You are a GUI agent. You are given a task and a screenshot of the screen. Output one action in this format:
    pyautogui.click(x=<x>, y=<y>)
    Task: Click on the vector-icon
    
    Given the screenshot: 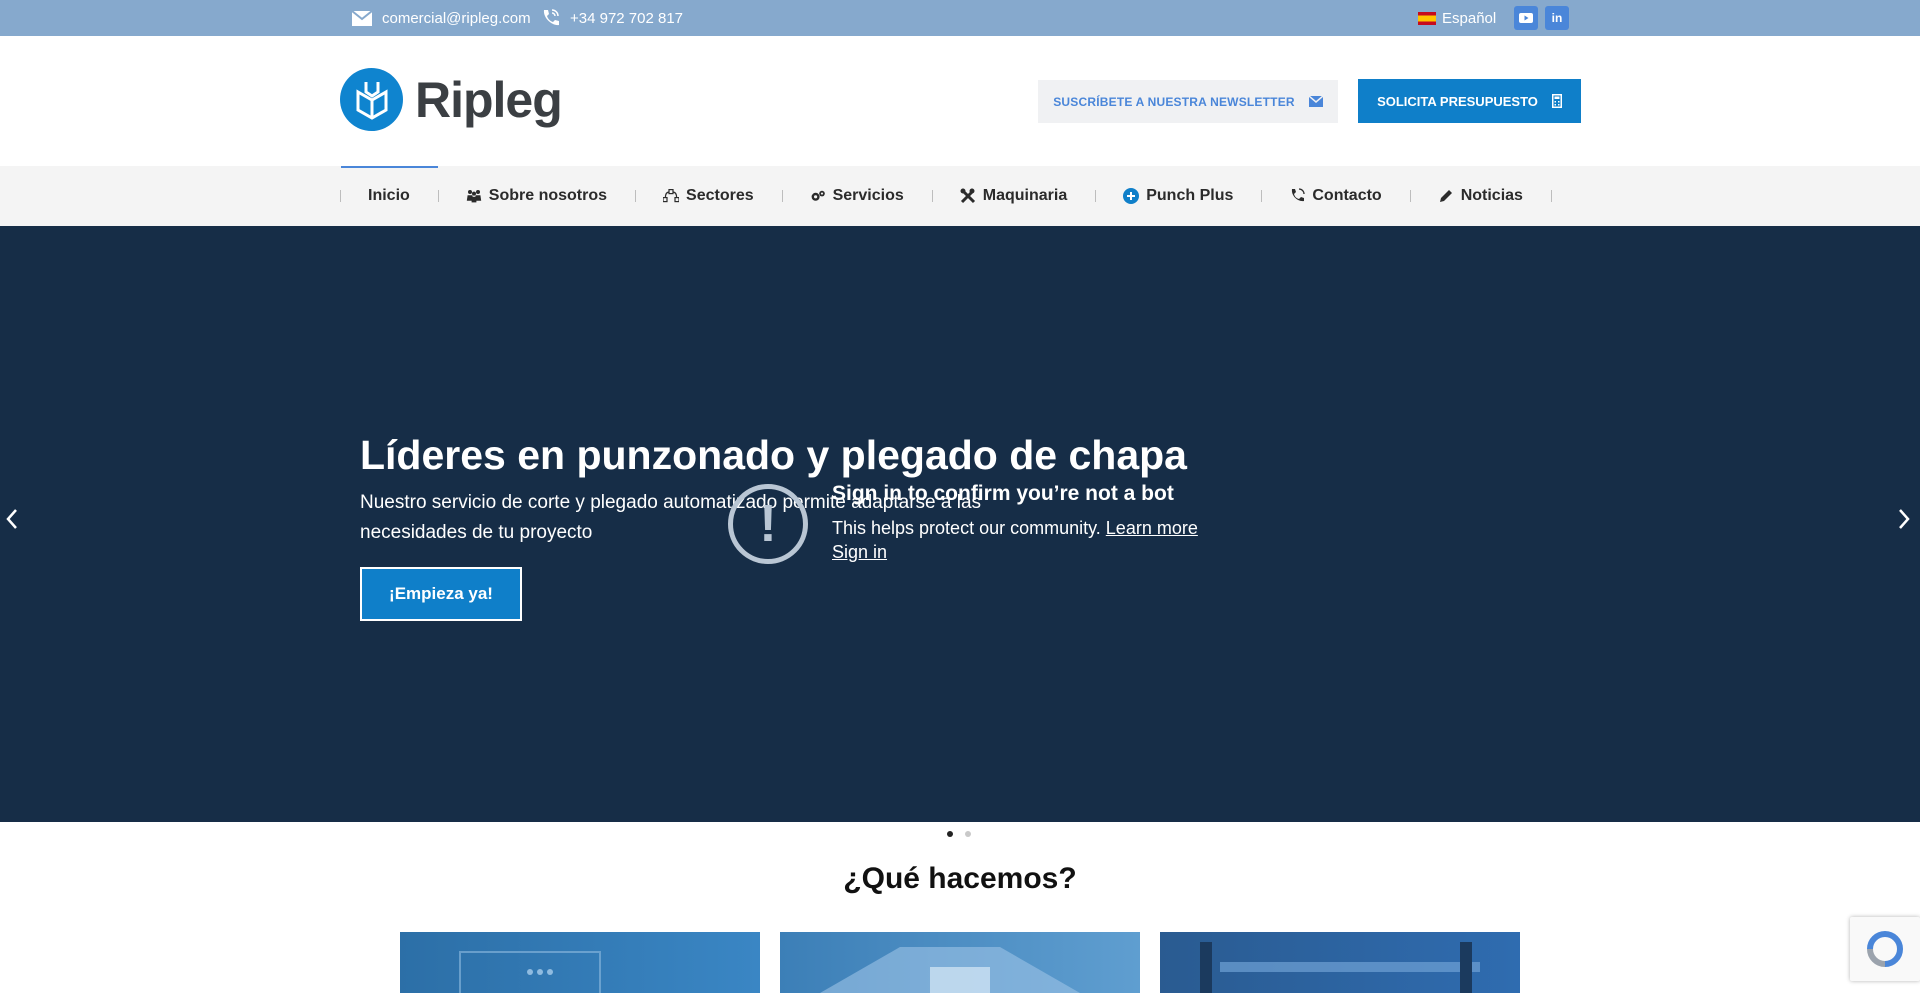 What is the action you would take?
    pyautogui.click(x=671, y=196)
    